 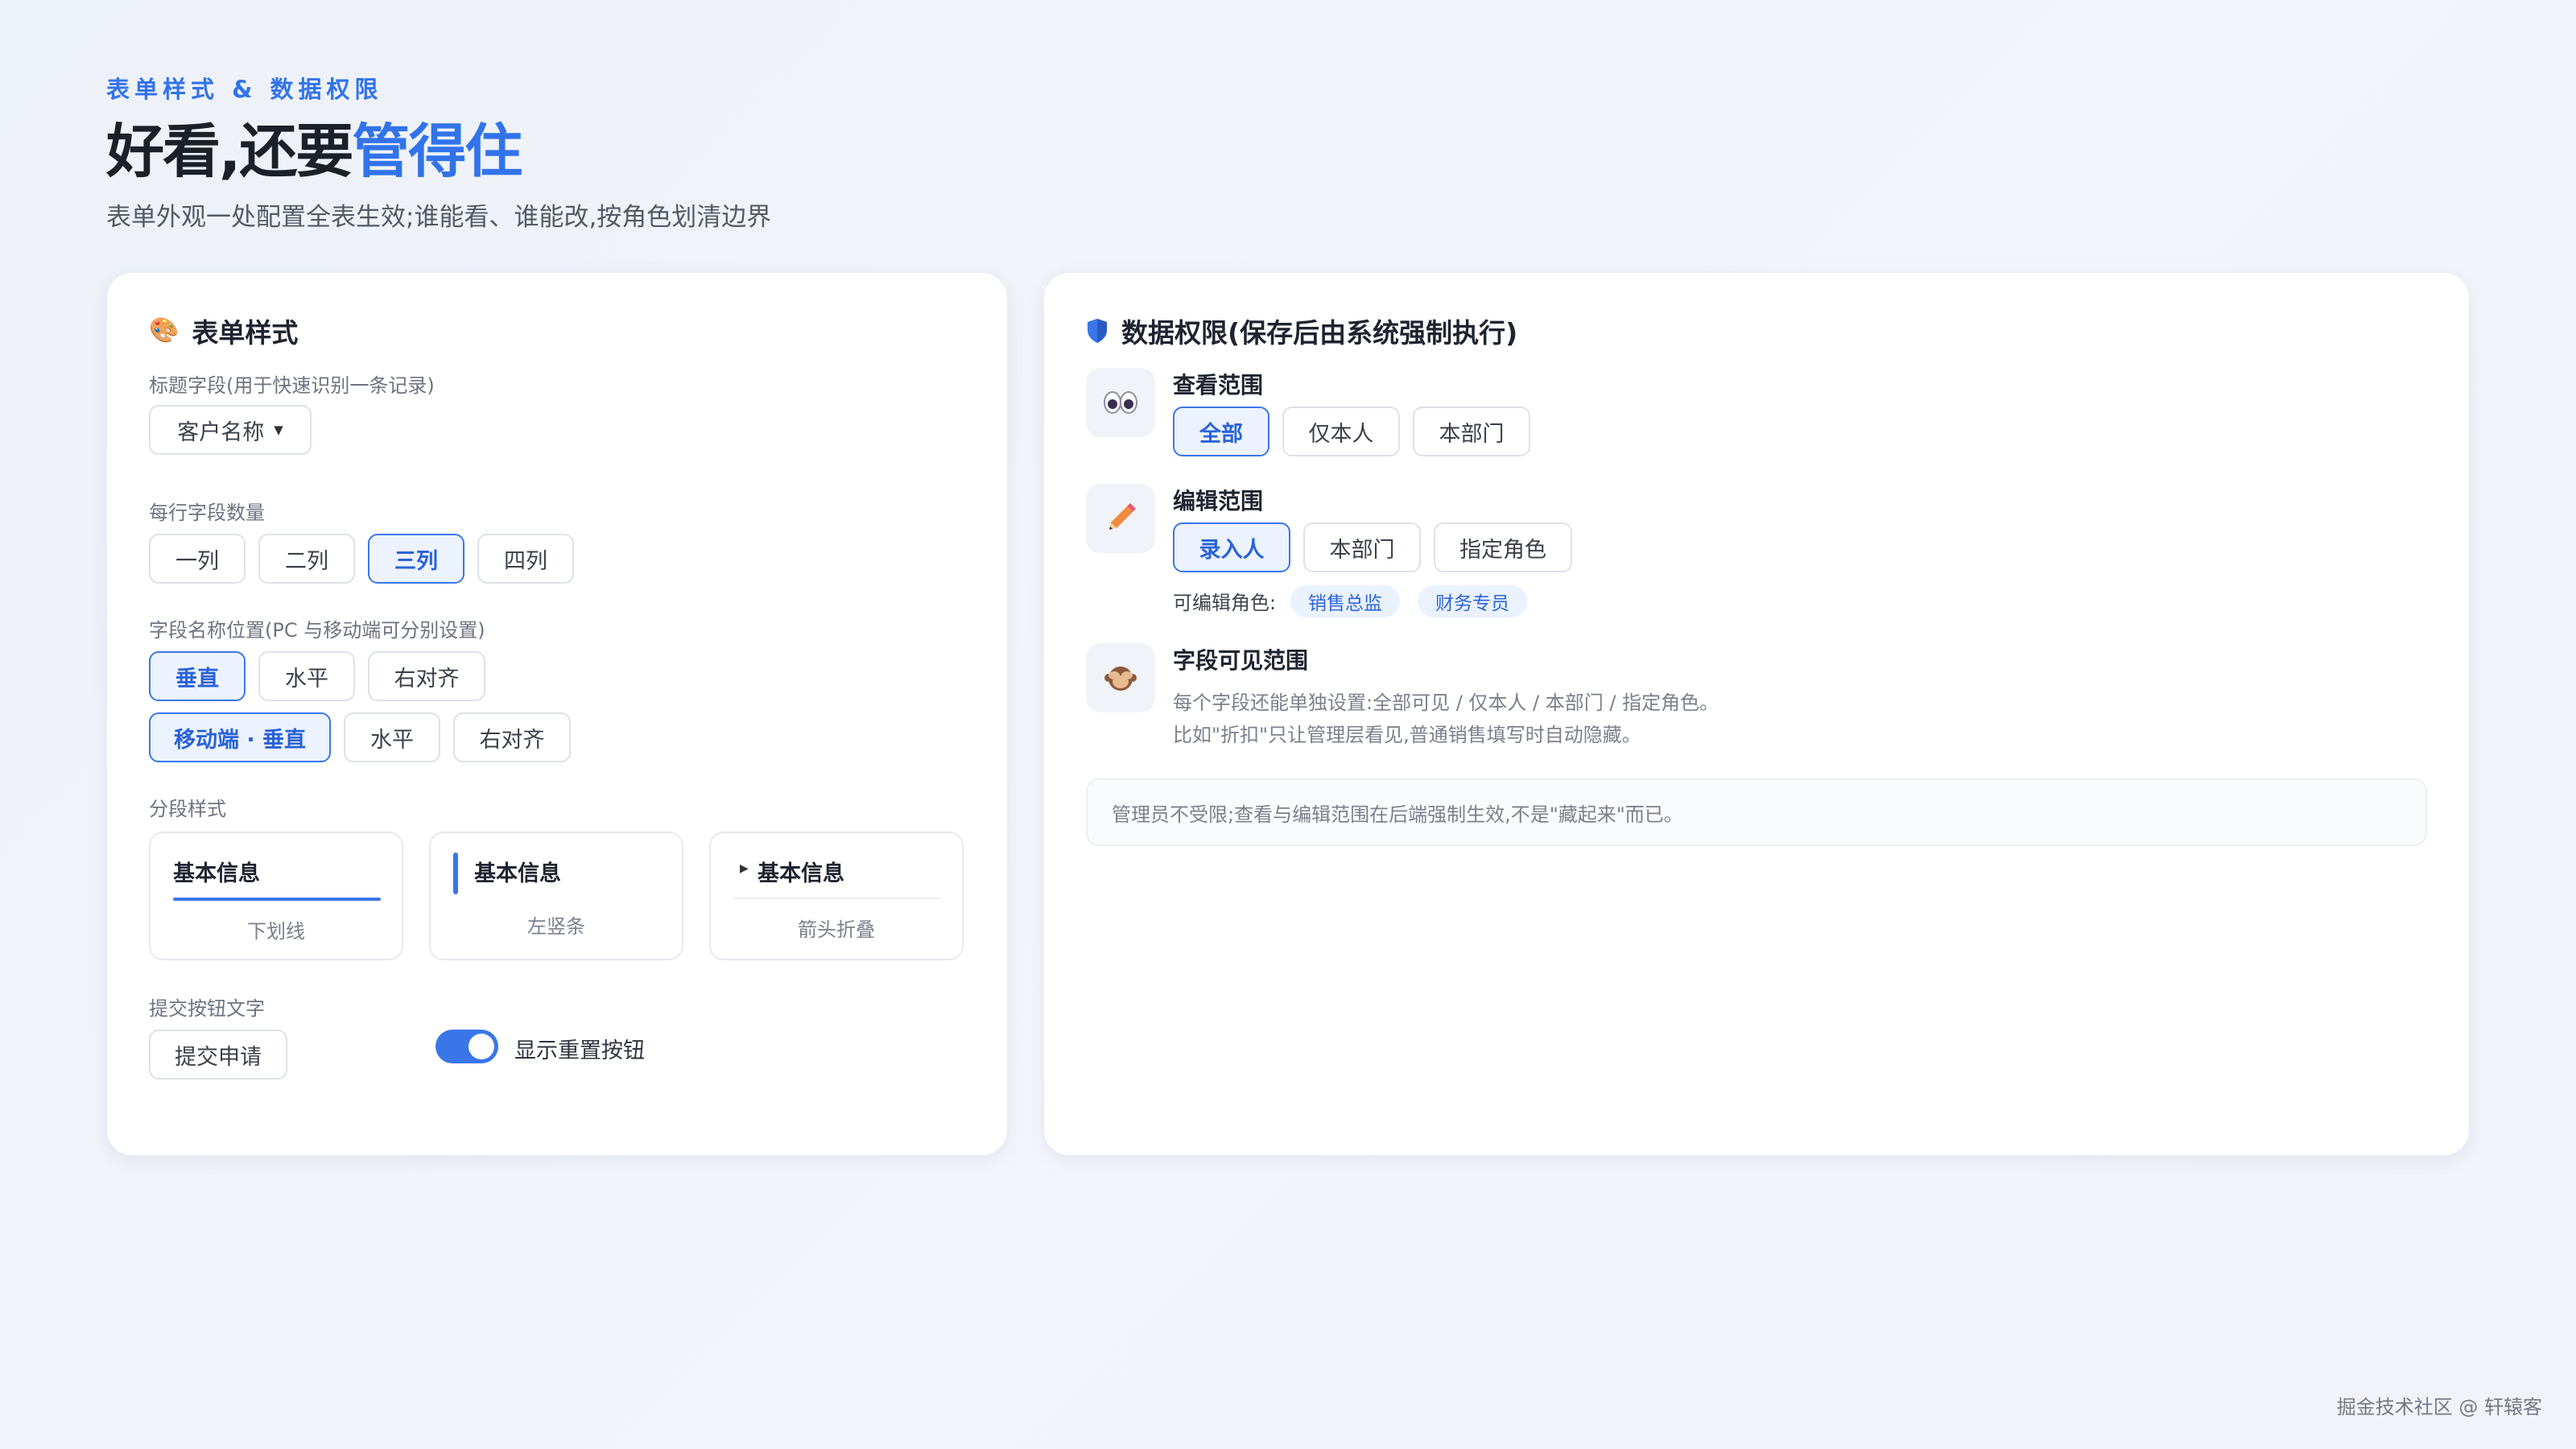 I want to click on reset-toggle-label: 显示重置按钮, so click(x=579, y=1050).